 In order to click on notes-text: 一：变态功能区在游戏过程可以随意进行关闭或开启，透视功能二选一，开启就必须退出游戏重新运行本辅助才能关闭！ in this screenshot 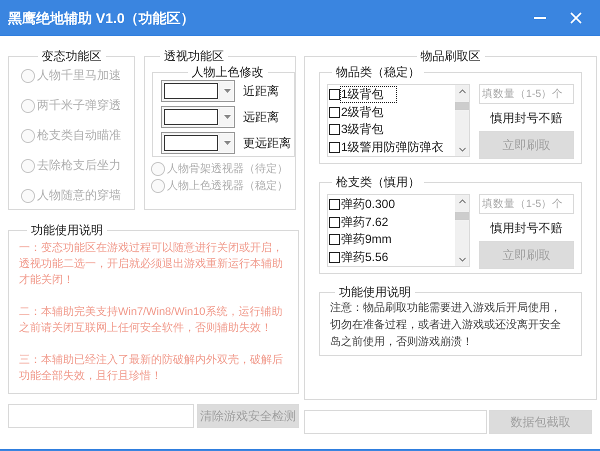, I will do `click(151, 264)`.